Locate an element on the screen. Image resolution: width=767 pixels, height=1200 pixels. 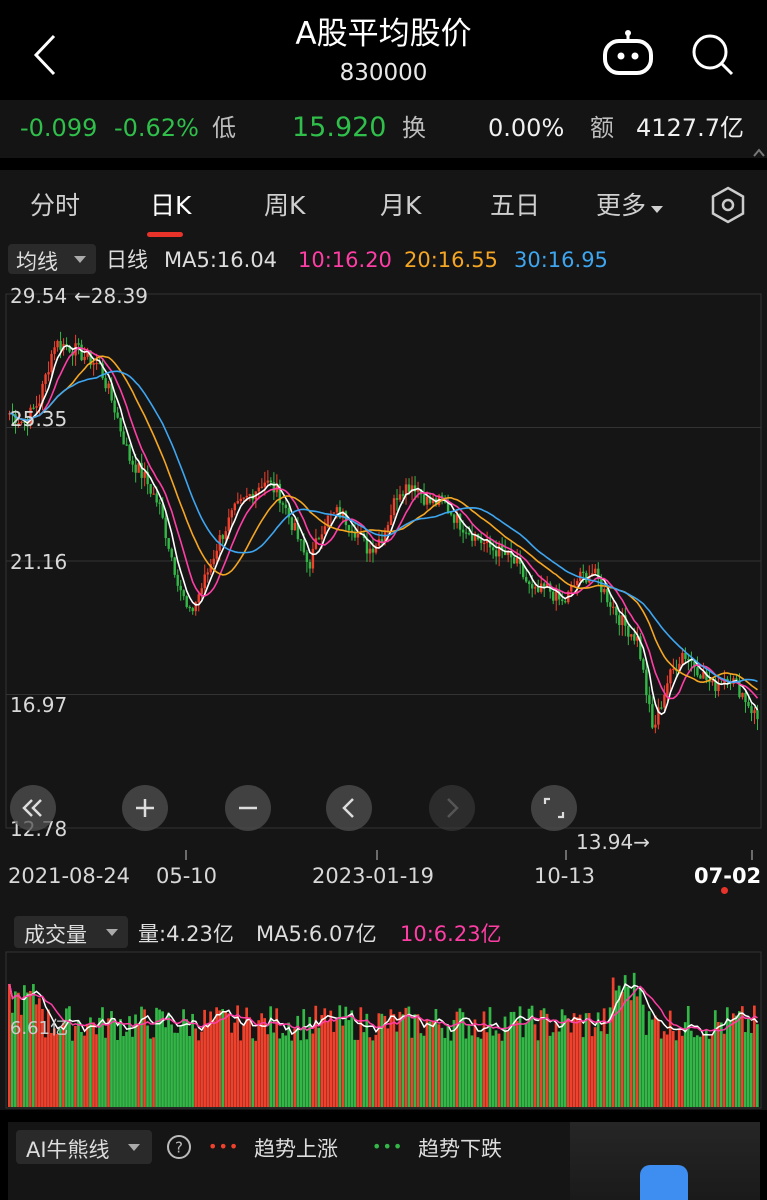
ma20-value: 20:16.55 is located at coordinates (451, 260).